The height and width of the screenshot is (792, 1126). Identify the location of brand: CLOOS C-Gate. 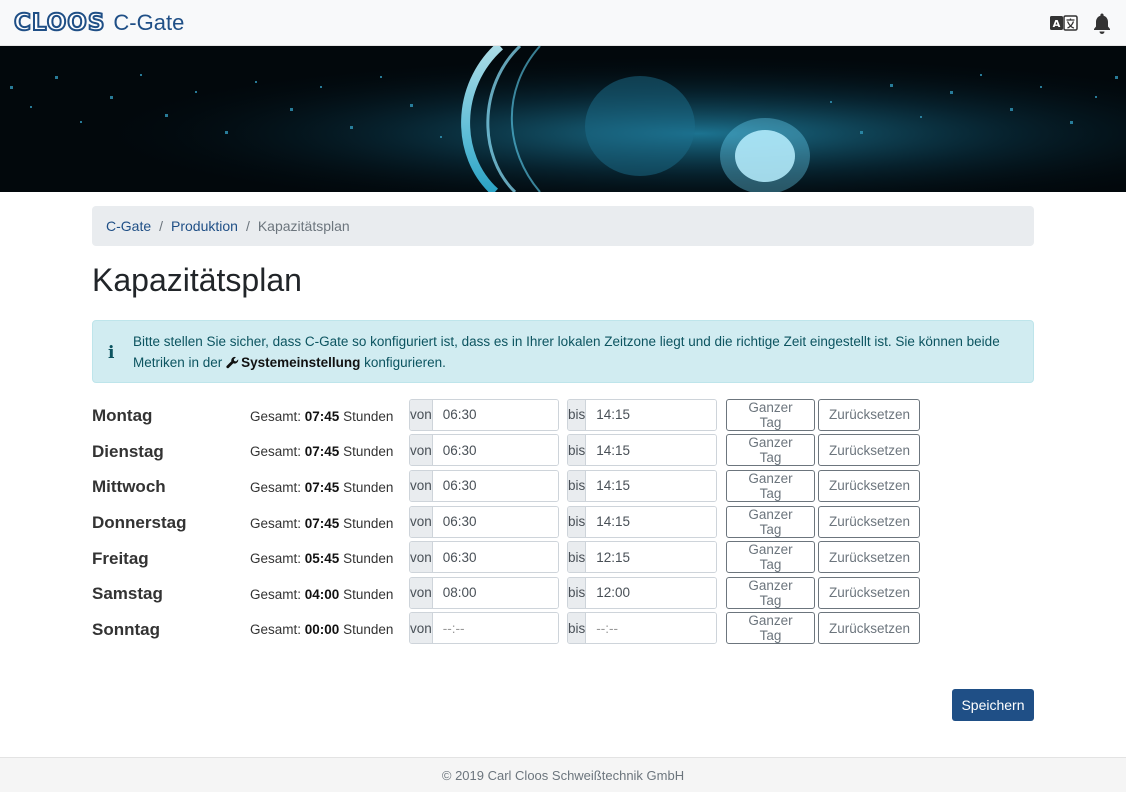
(99, 23).